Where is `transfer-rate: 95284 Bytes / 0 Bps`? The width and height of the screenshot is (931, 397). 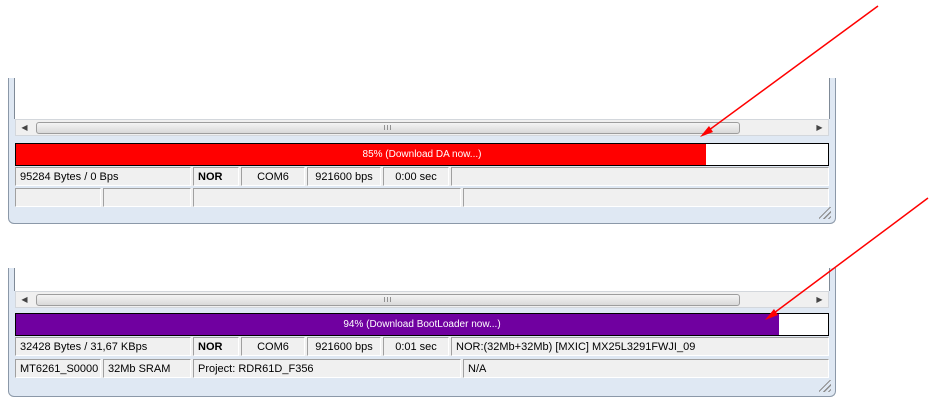
transfer-rate: 95284 Bytes / 0 Bps is located at coordinates (103, 176).